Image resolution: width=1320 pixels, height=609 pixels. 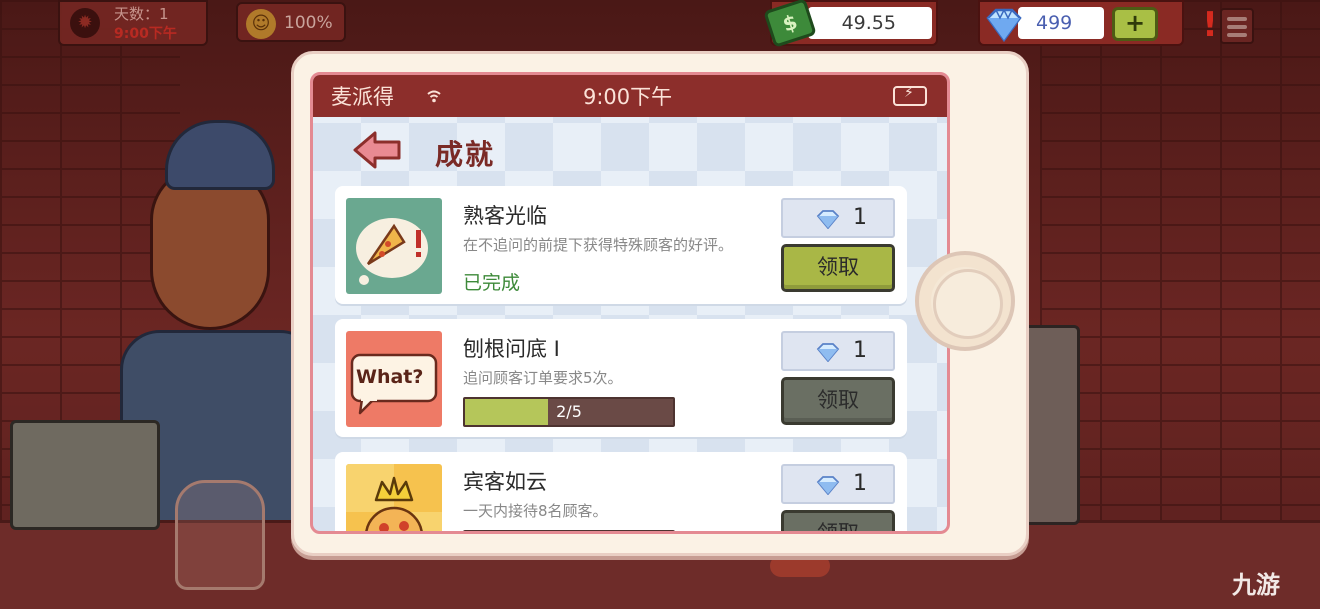 What do you see at coordinates (1237, 26) in the screenshot?
I see `menu-icon` at bounding box center [1237, 26].